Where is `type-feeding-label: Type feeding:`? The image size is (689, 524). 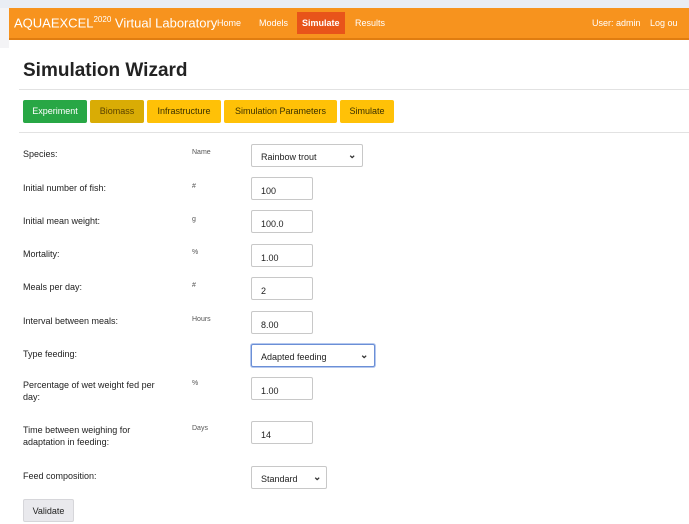 type-feeding-label: Type feeding: is located at coordinates (50, 354).